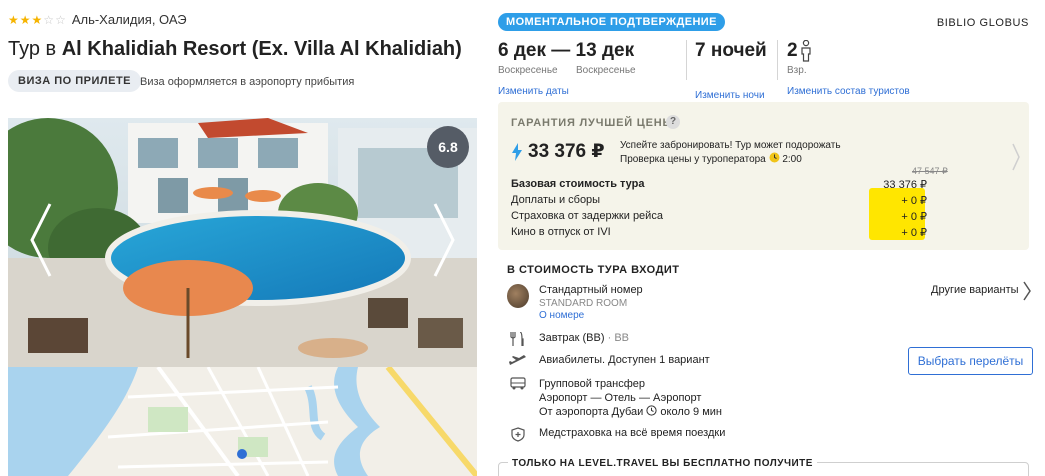 The width and height of the screenshot is (1045, 476). I want to click on day-to: Воскресенье, so click(606, 70).